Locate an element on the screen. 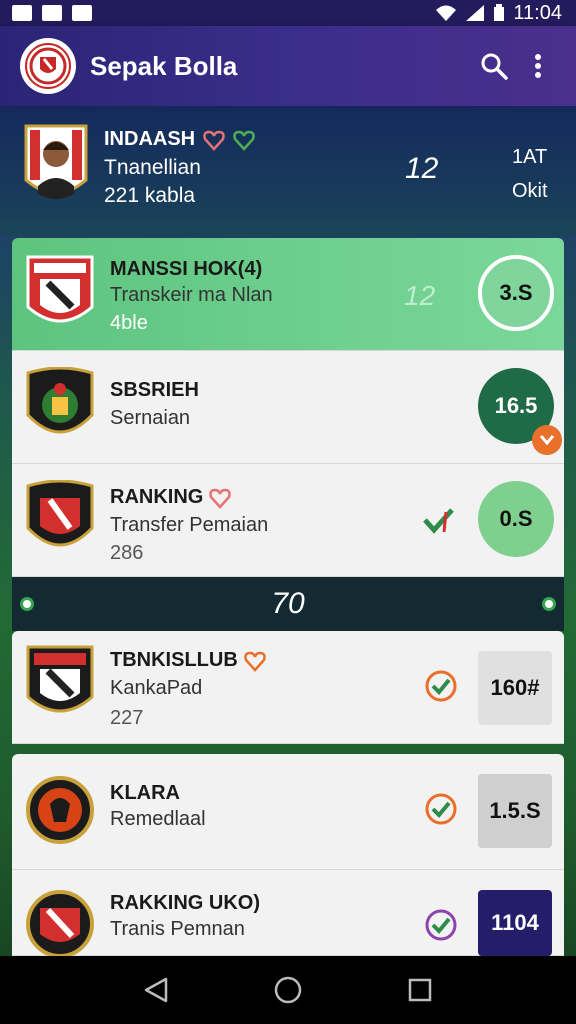  score-badge: 160# is located at coordinates (515, 688).